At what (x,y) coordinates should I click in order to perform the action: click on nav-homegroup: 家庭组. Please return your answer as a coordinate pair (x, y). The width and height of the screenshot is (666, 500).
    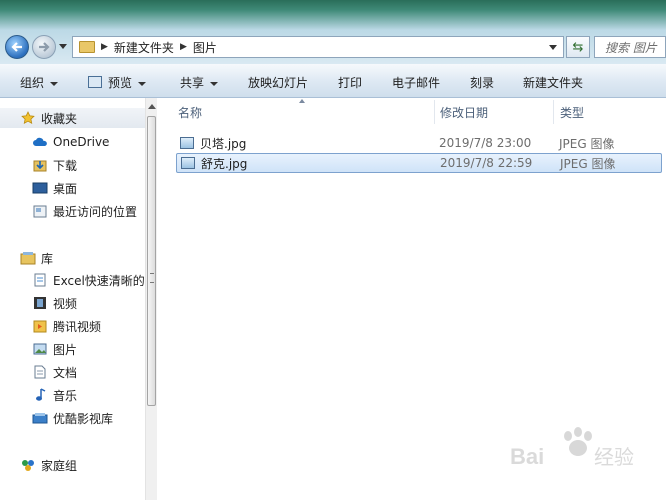
    Looking at the image, I should click on (73, 465).